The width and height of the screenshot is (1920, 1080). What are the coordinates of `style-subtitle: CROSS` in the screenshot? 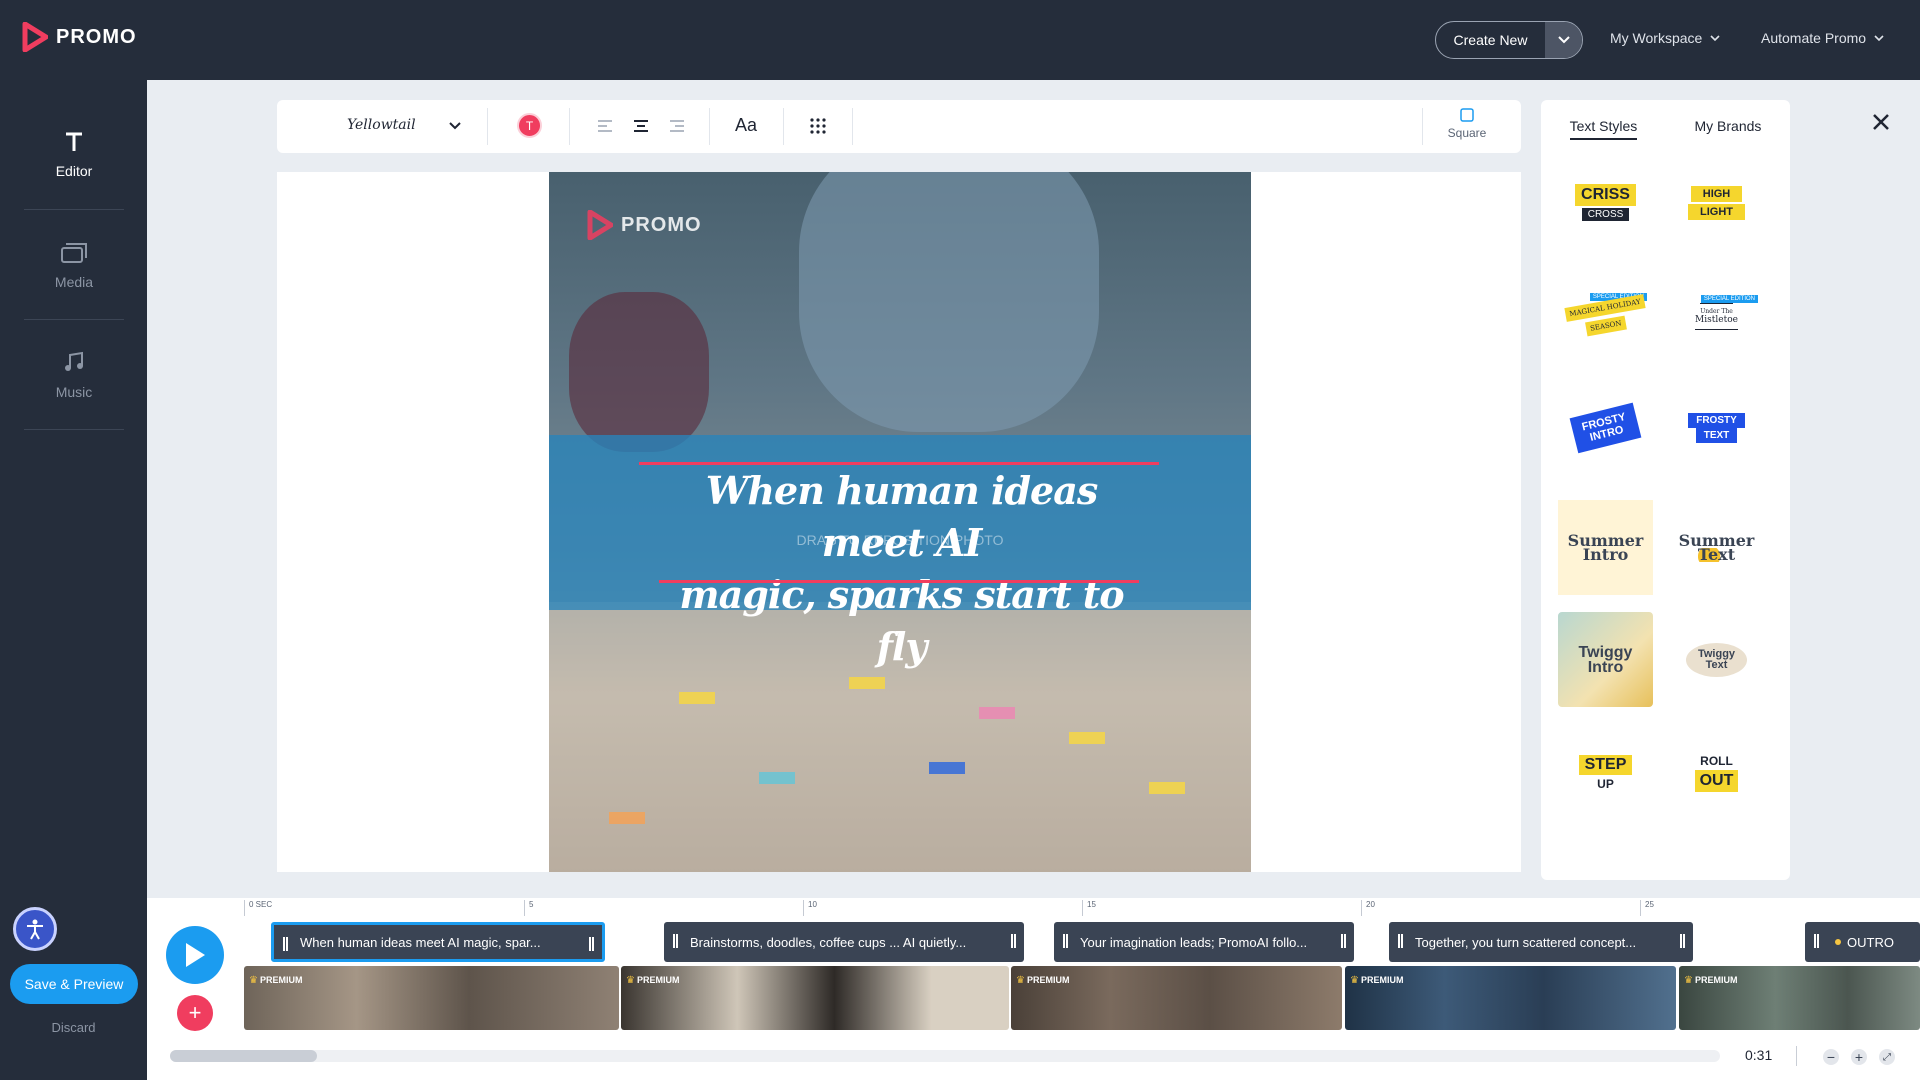 It's located at (1605, 214).